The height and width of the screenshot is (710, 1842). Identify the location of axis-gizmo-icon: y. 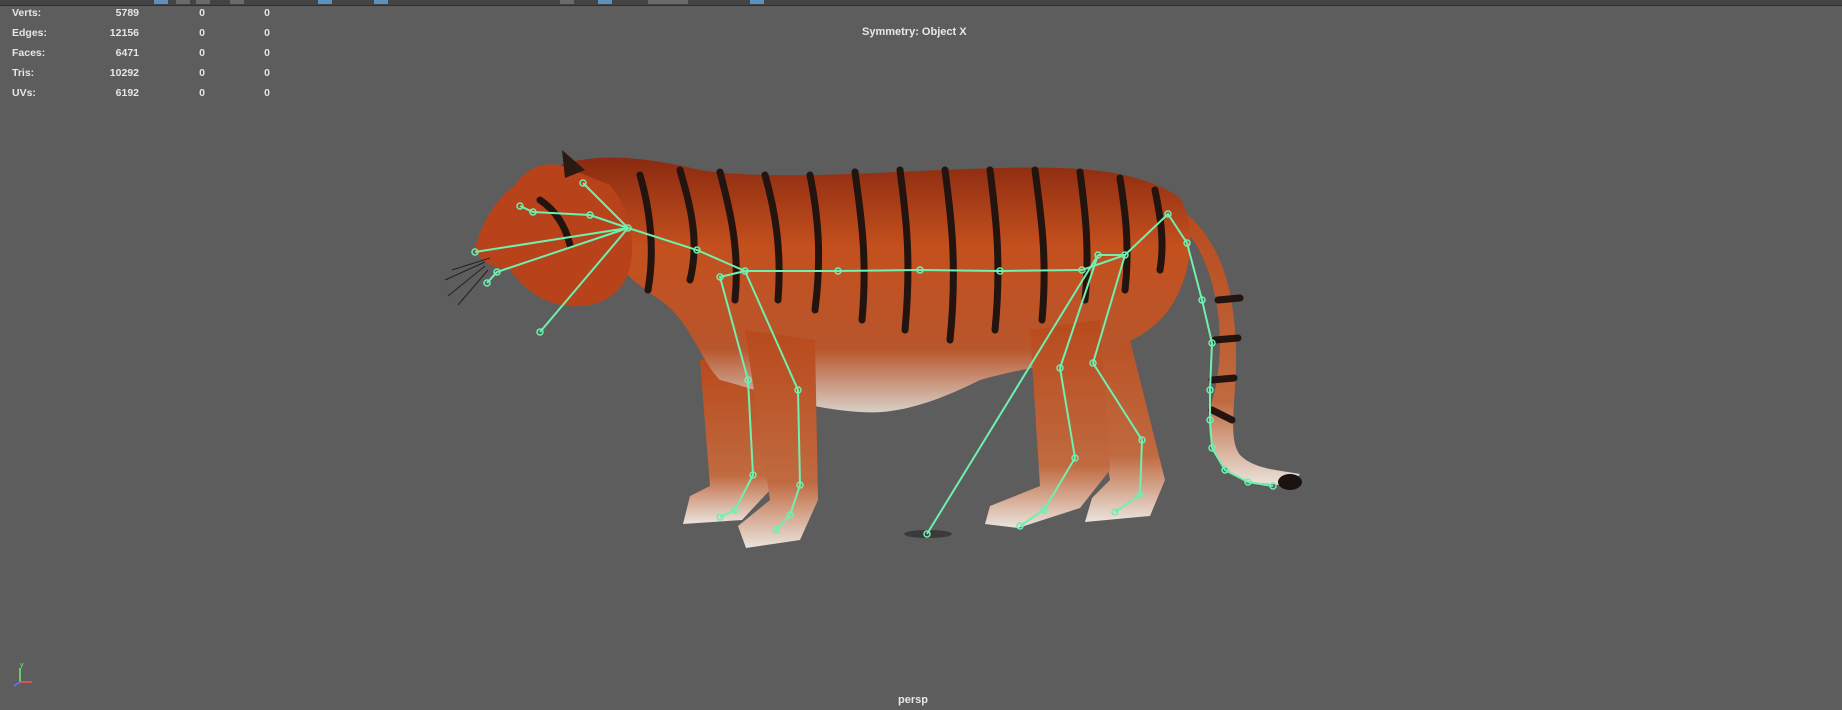
(22, 674).